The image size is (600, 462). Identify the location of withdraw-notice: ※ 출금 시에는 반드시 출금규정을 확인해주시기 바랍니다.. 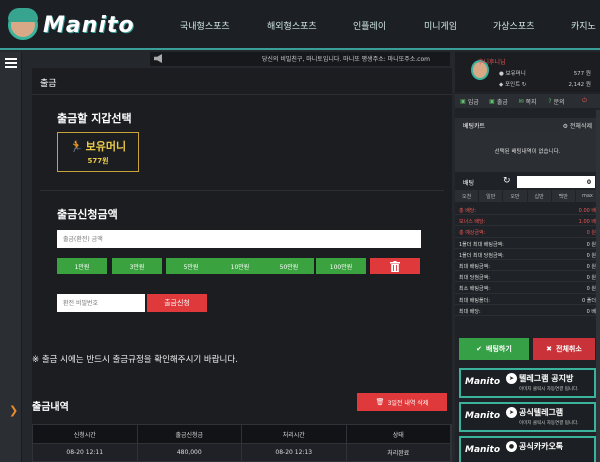
(135, 360).